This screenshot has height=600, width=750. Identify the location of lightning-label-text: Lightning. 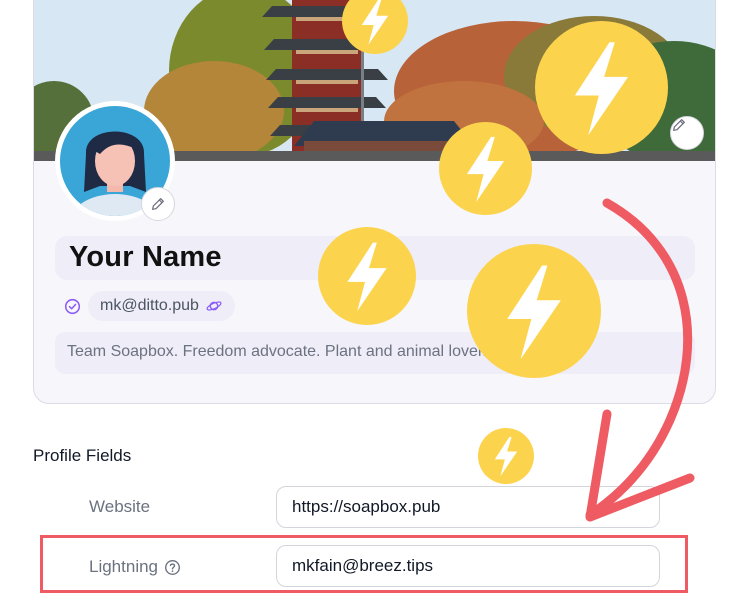
(124, 566).